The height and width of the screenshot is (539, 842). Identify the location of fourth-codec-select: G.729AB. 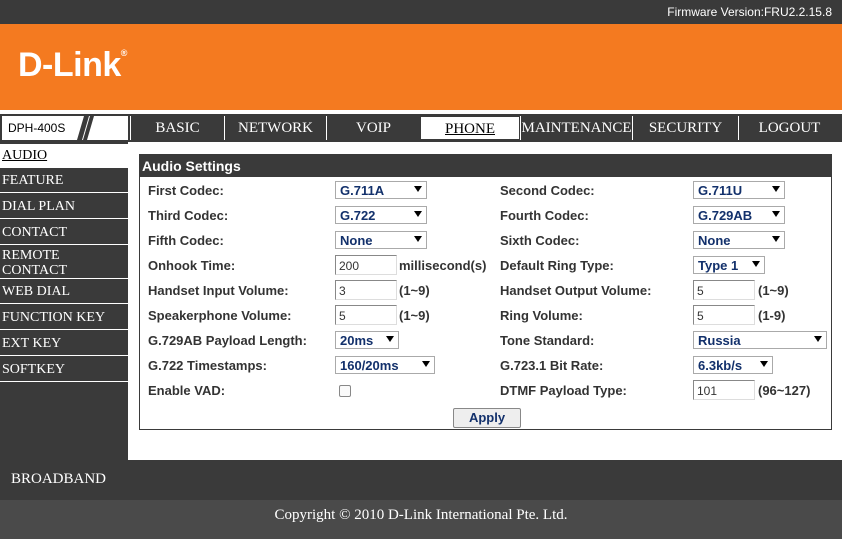
(739, 215).